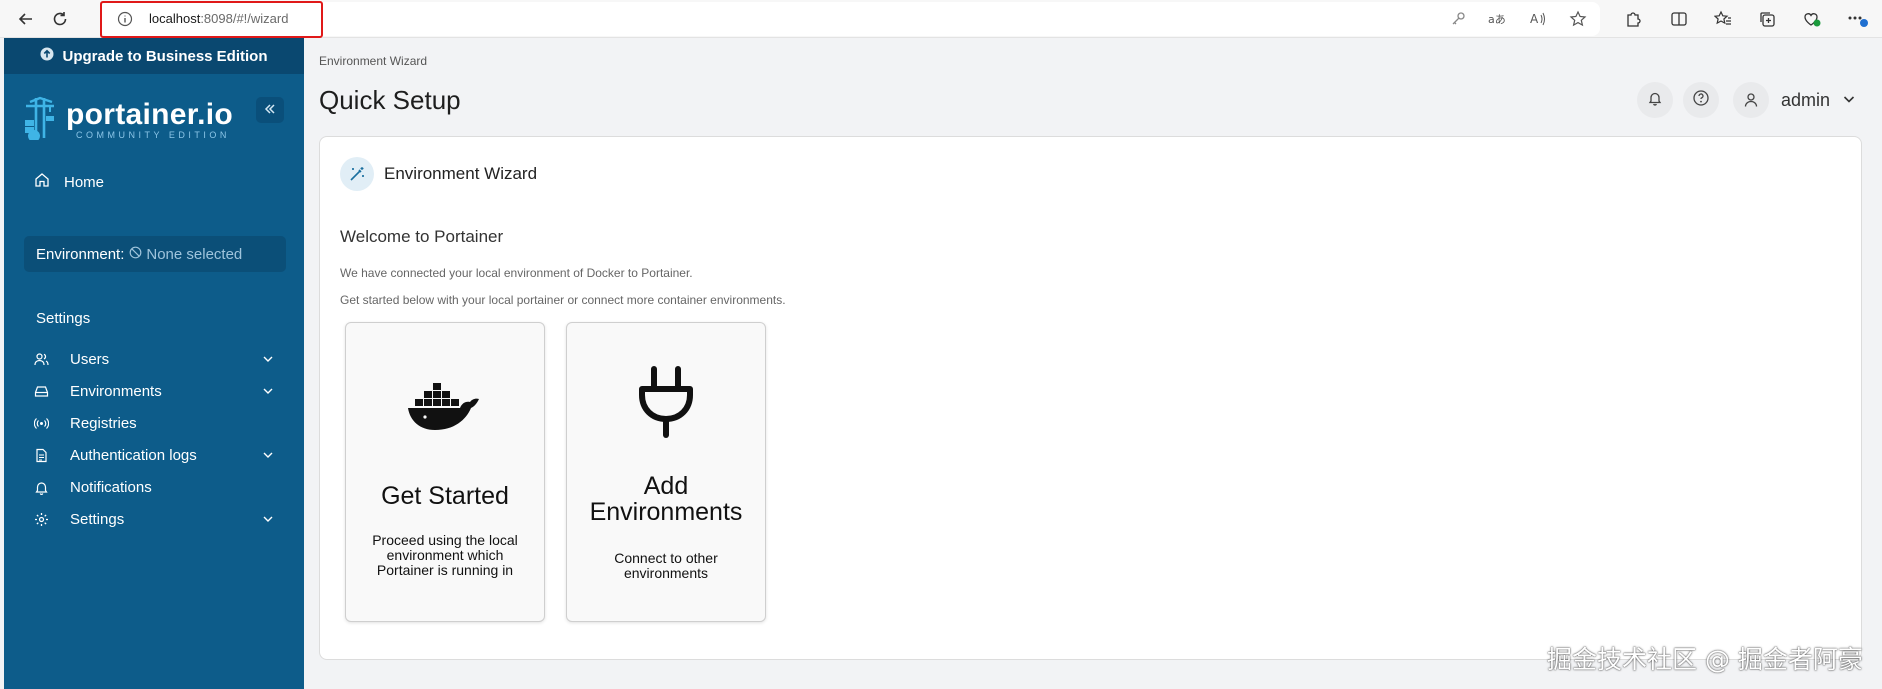 Image resolution: width=1882 pixels, height=689 pixels. What do you see at coordinates (103, 423) in the screenshot?
I see `sidebar-item-label: Registries` at bounding box center [103, 423].